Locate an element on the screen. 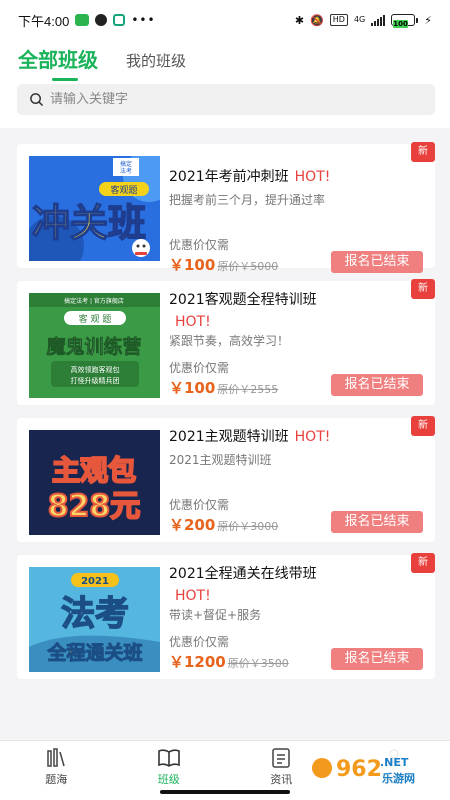 The width and height of the screenshot is (450, 800). nav-label: 资讯 is located at coordinates (281, 779).